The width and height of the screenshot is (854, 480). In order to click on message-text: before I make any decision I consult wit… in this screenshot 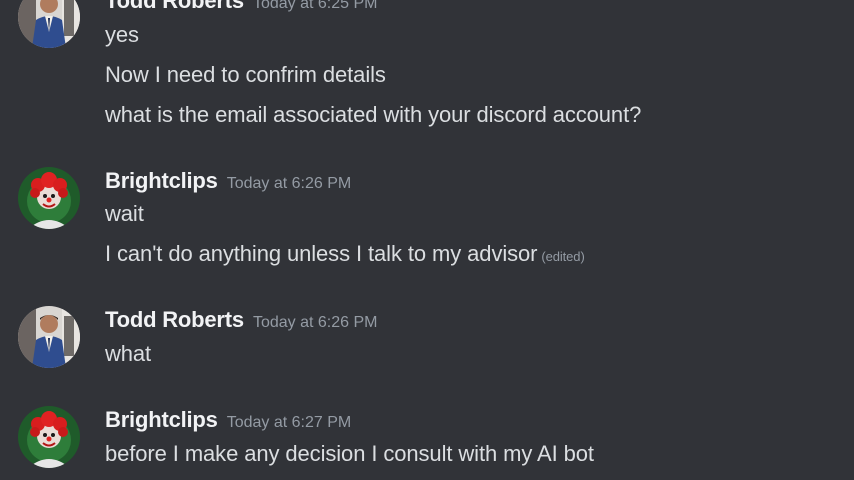, I will do `click(349, 454)`.